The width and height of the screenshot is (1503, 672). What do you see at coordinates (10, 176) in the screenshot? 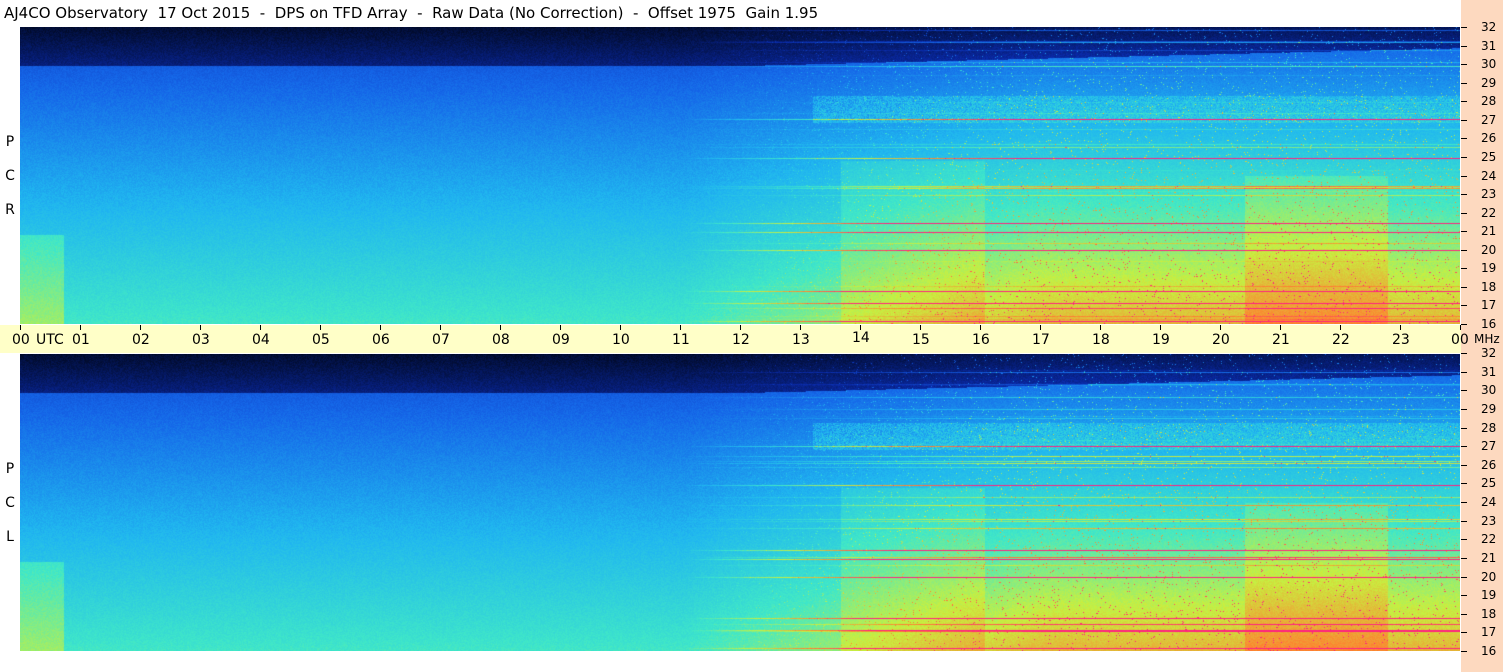
I see `rcp-label-c: C` at bounding box center [10, 176].